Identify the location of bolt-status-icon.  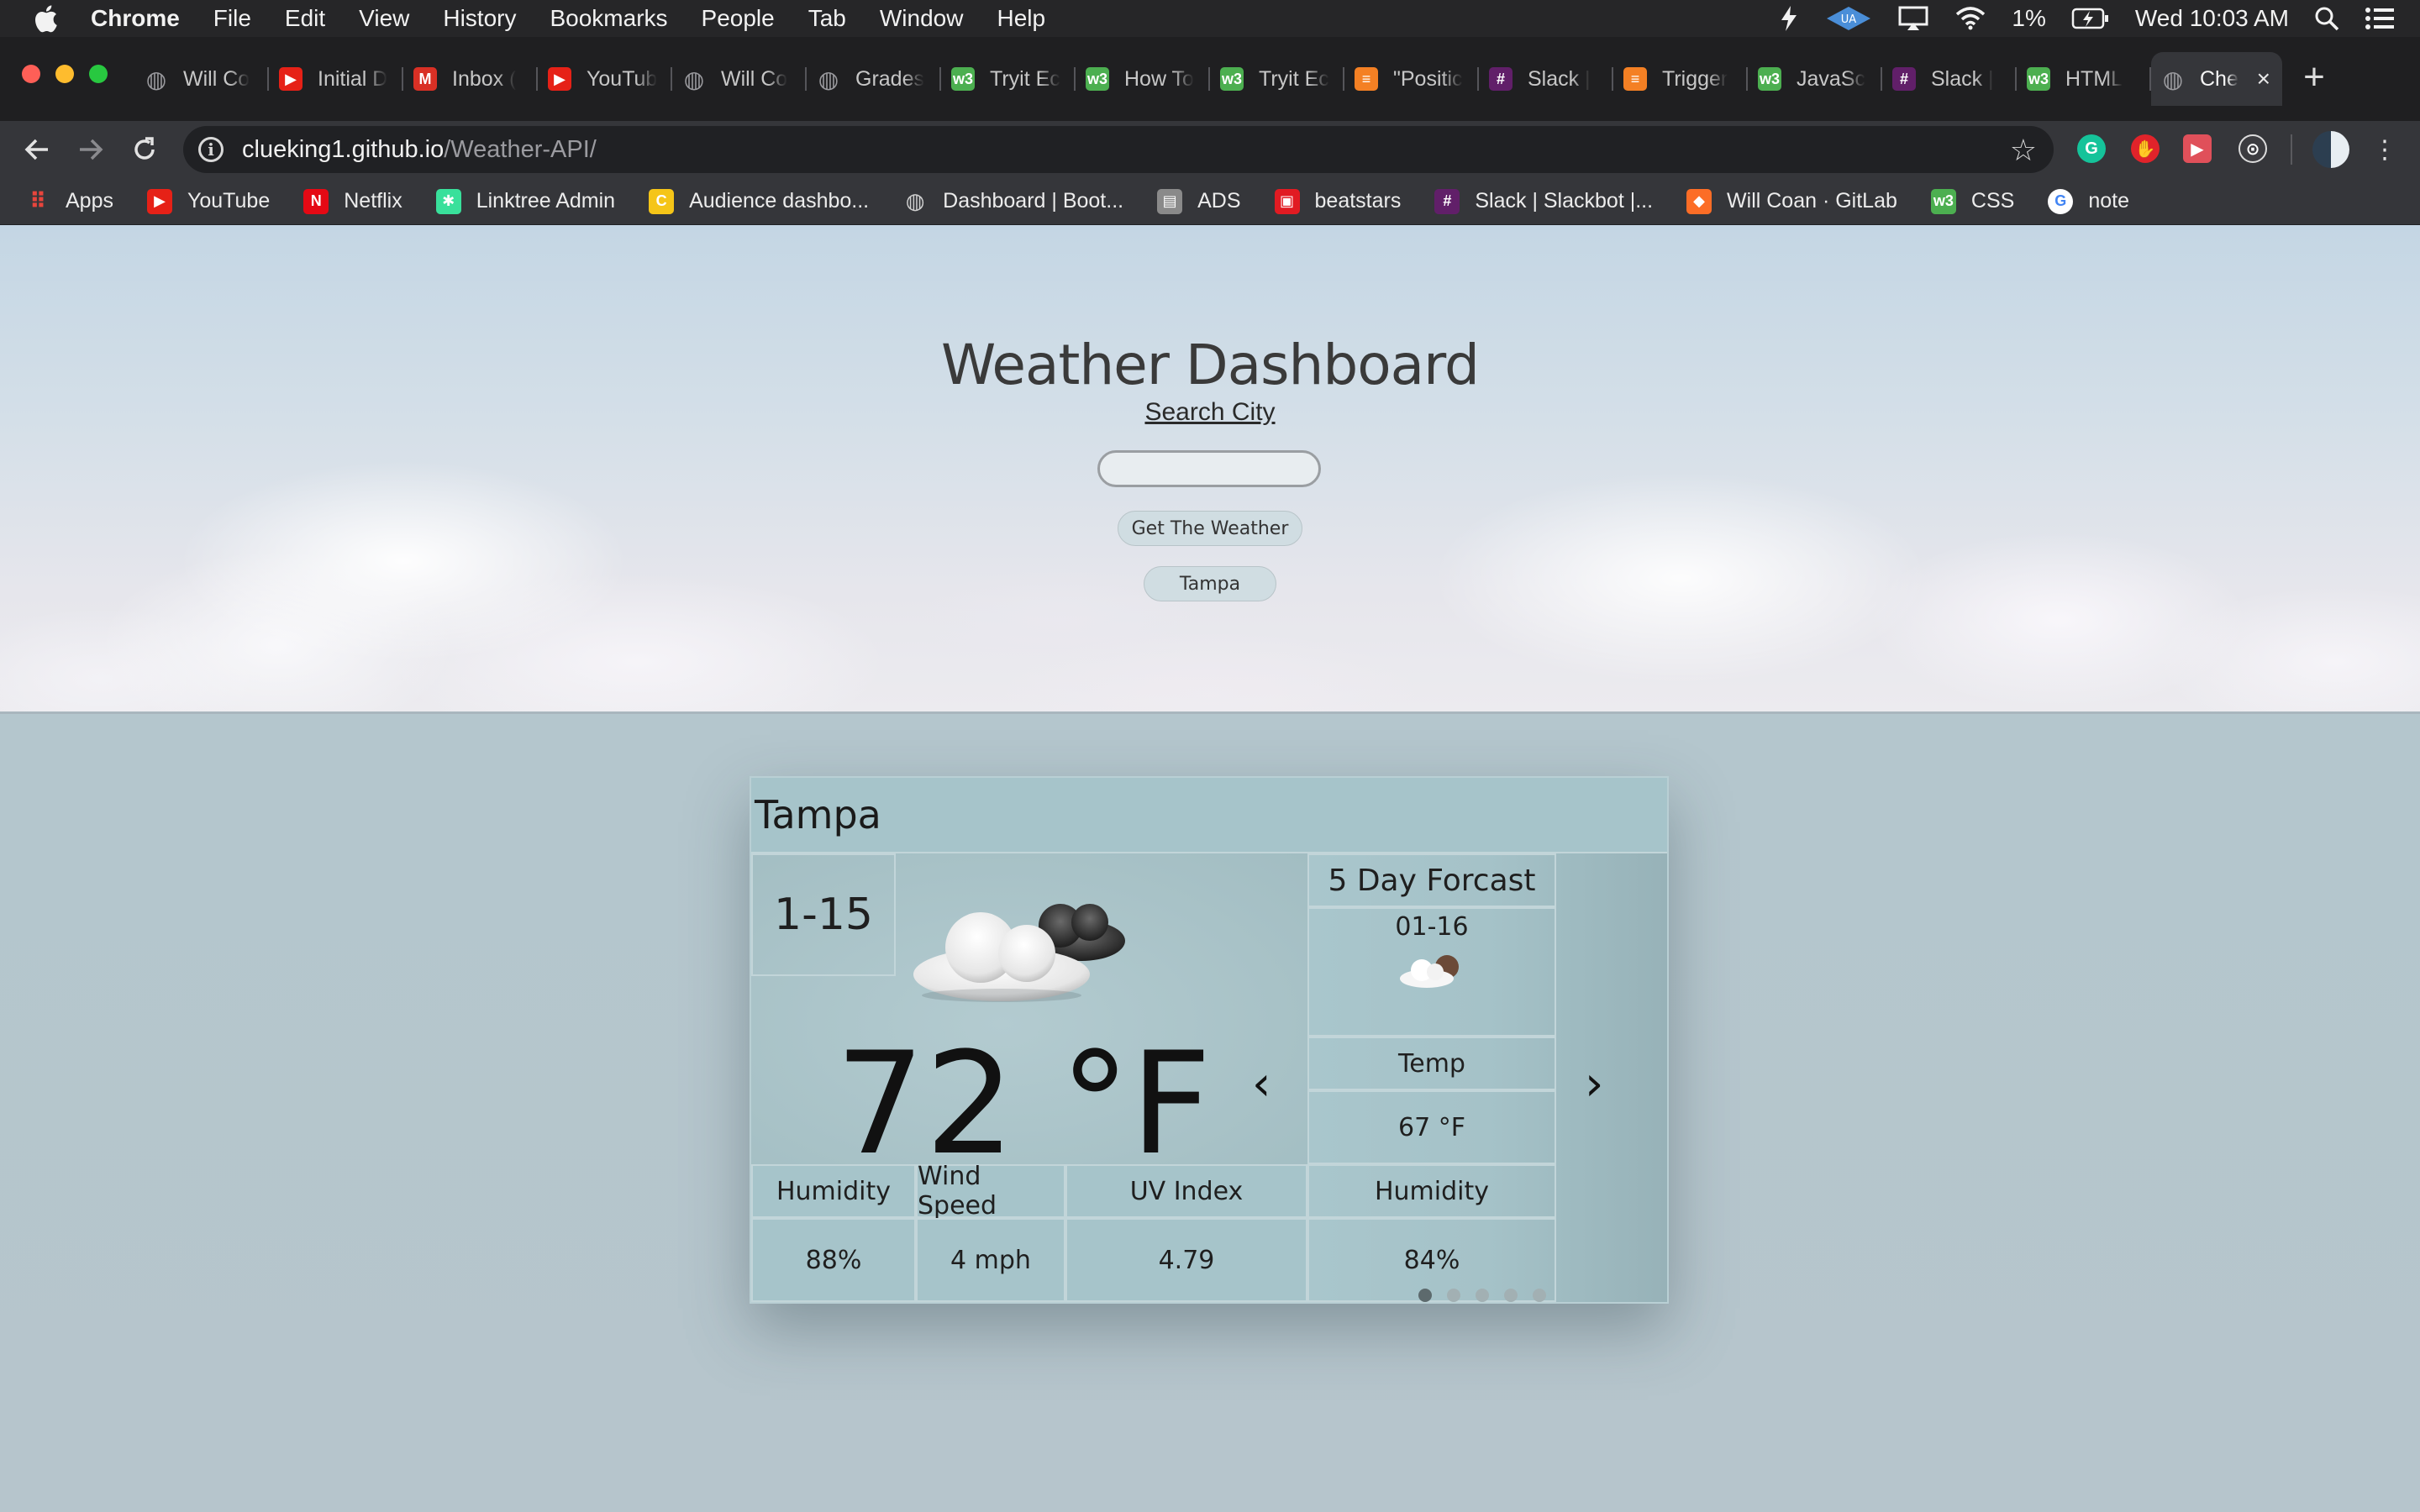
(1789, 18).